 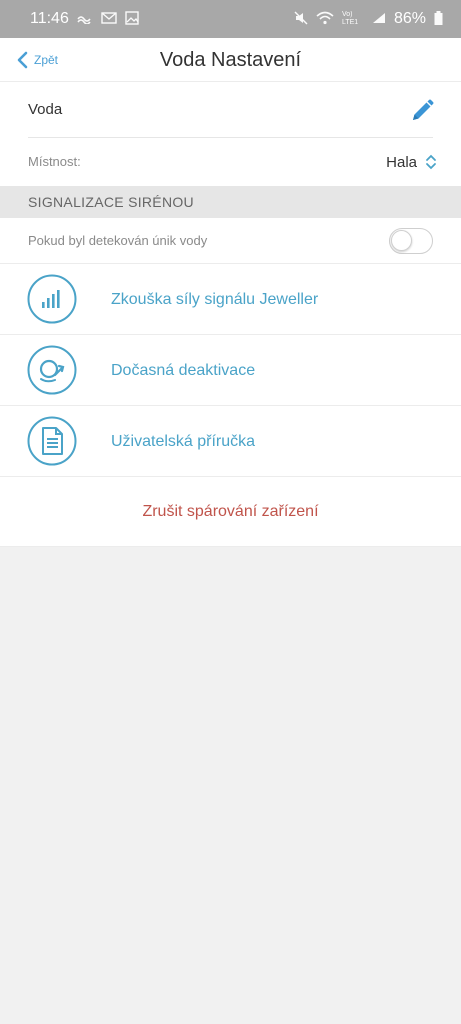 What do you see at coordinates (368, 19) in the screenshot?
I see `status-right: Vo) LTE1 86%` at bounding box center [368, 19].